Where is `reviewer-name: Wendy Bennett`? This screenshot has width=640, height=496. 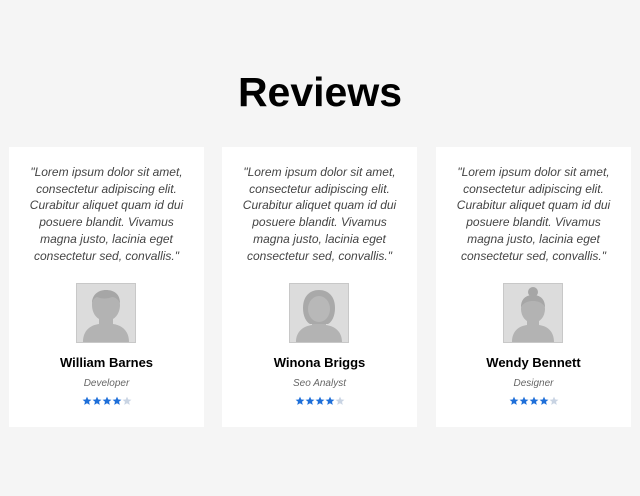
reviewer-name: Wendy Bennett is located at coordinates (533, 362).